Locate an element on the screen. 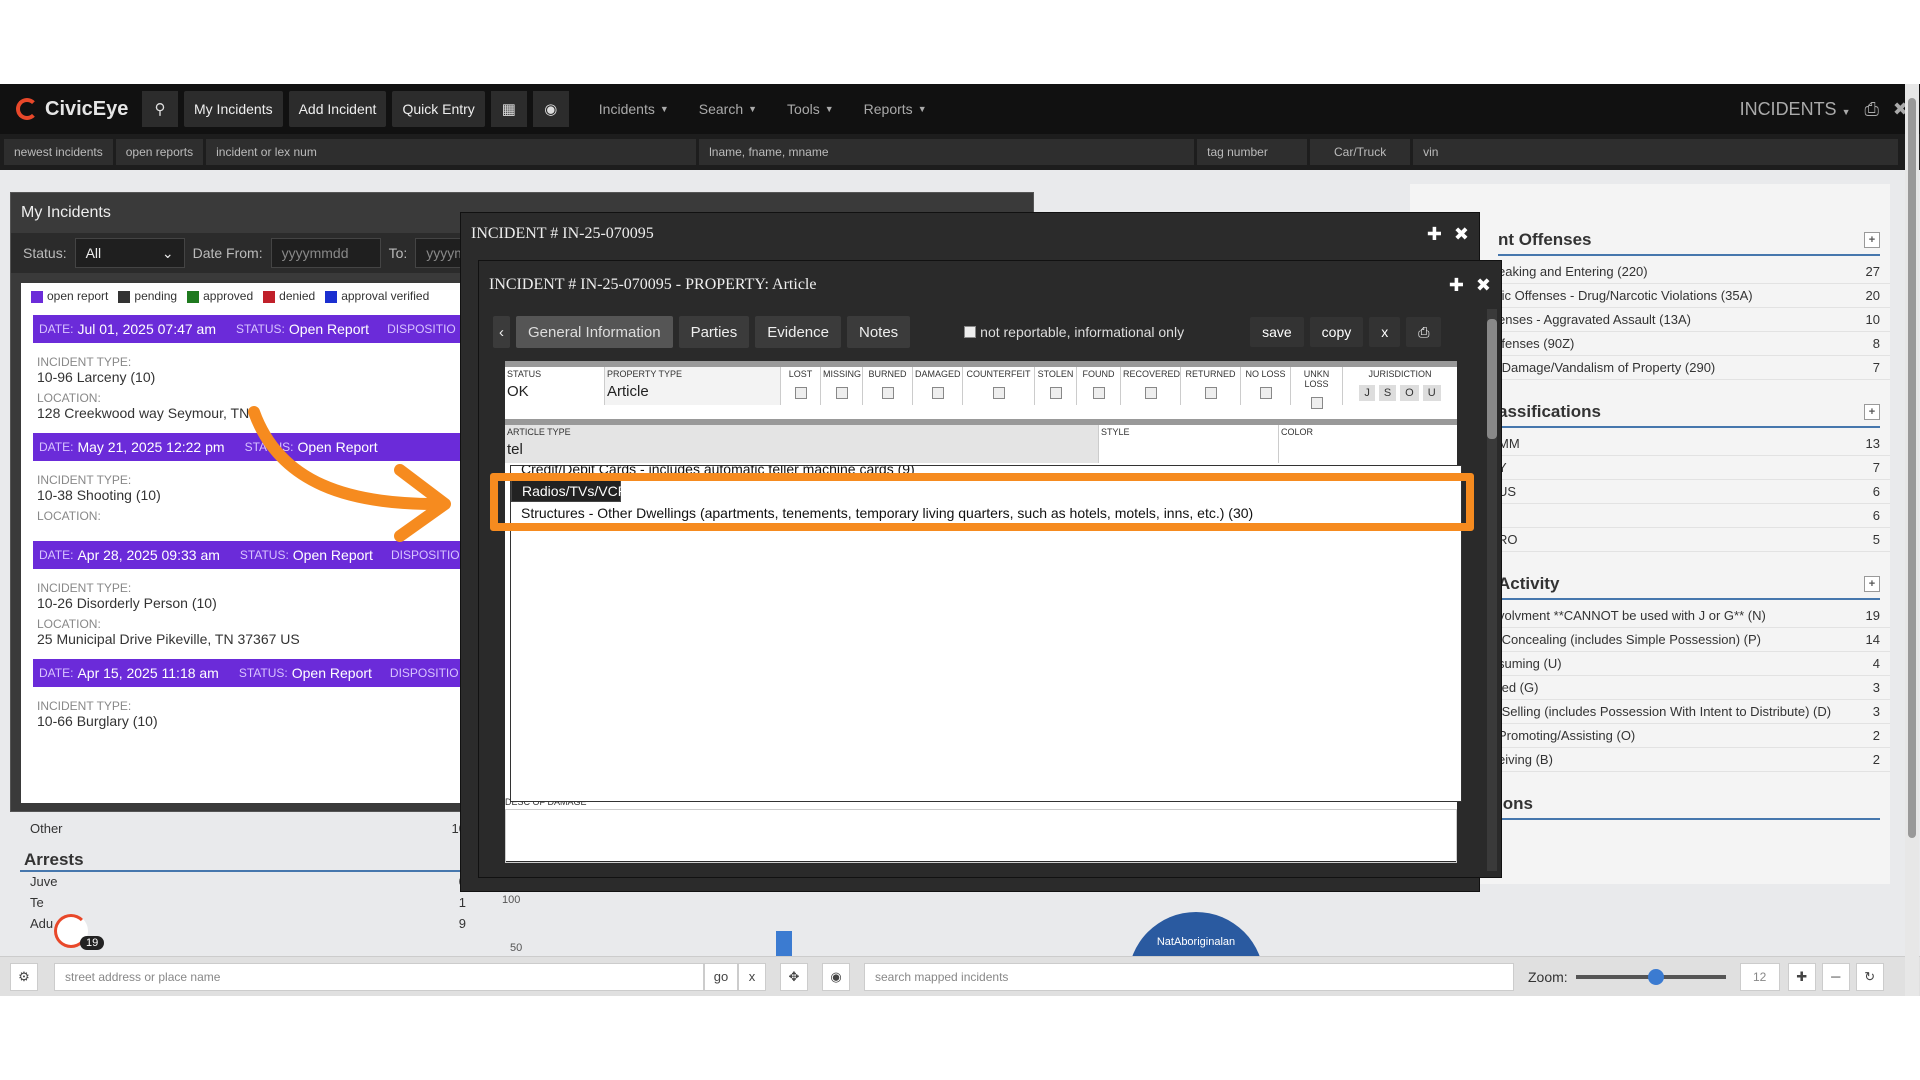 The image size is (1920, 1080). list-item: Y7 is located at coordinates (1694, 468).